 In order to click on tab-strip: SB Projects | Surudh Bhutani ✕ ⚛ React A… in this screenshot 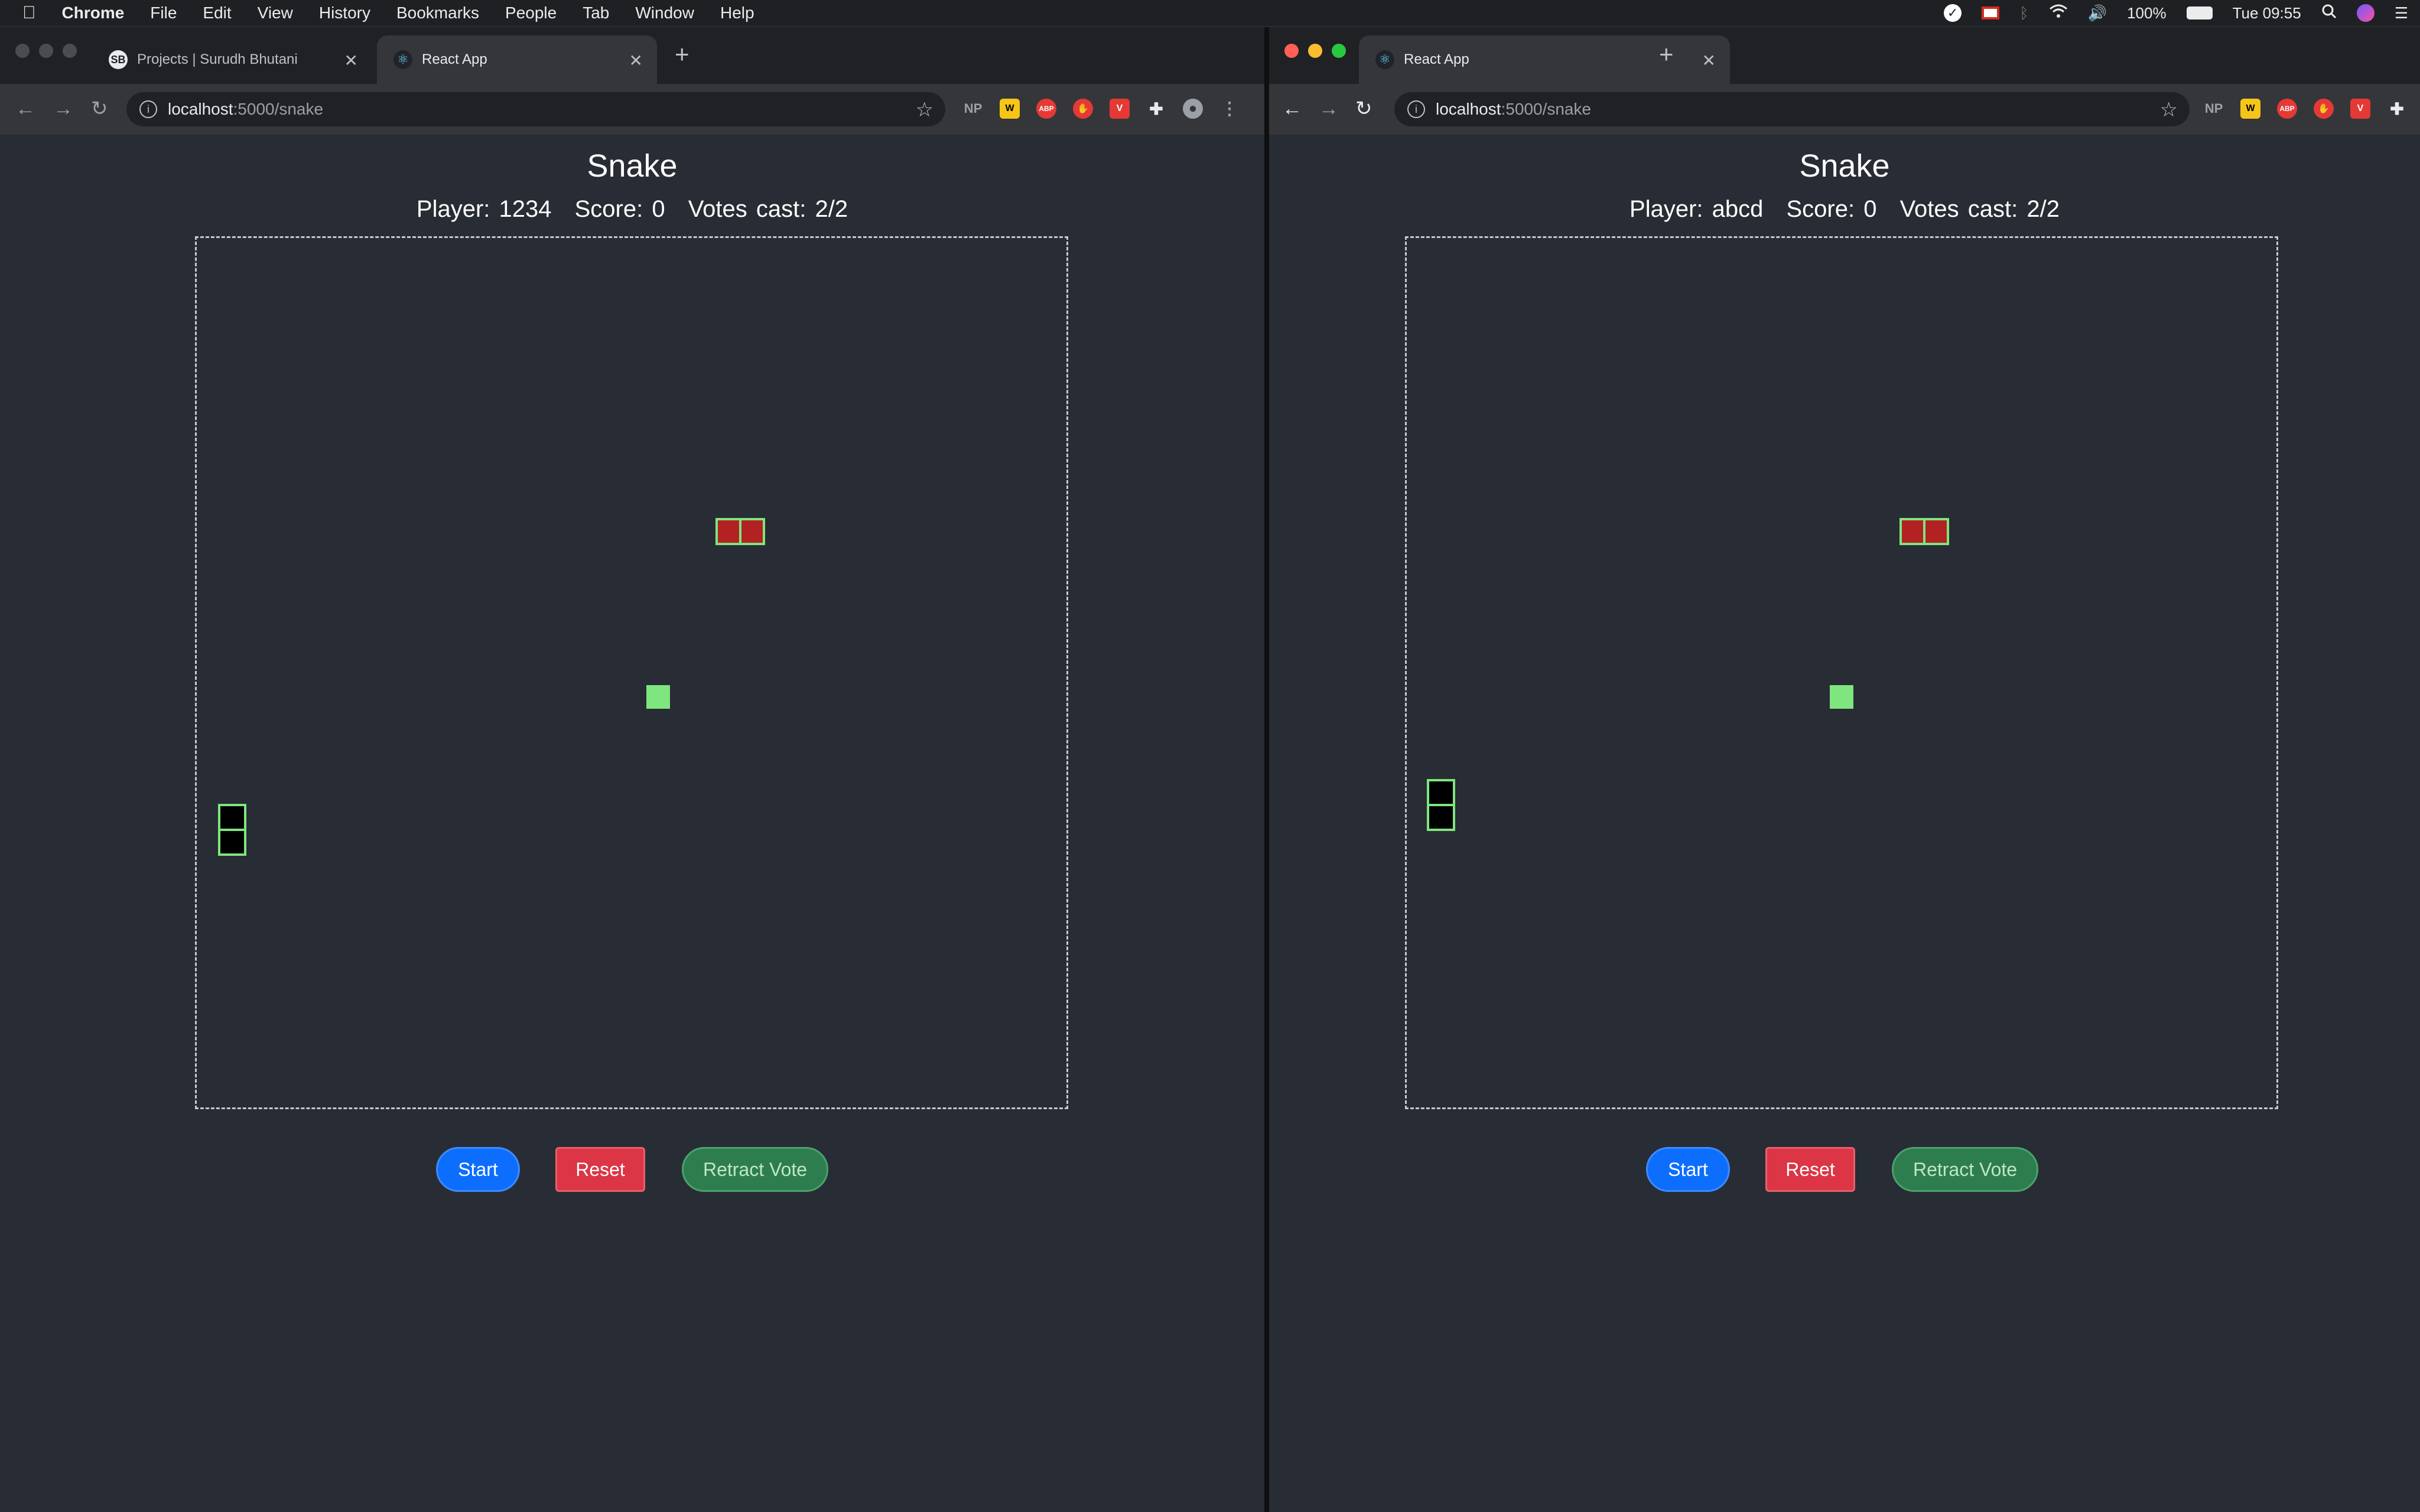, I will do `click(632, 55)`.